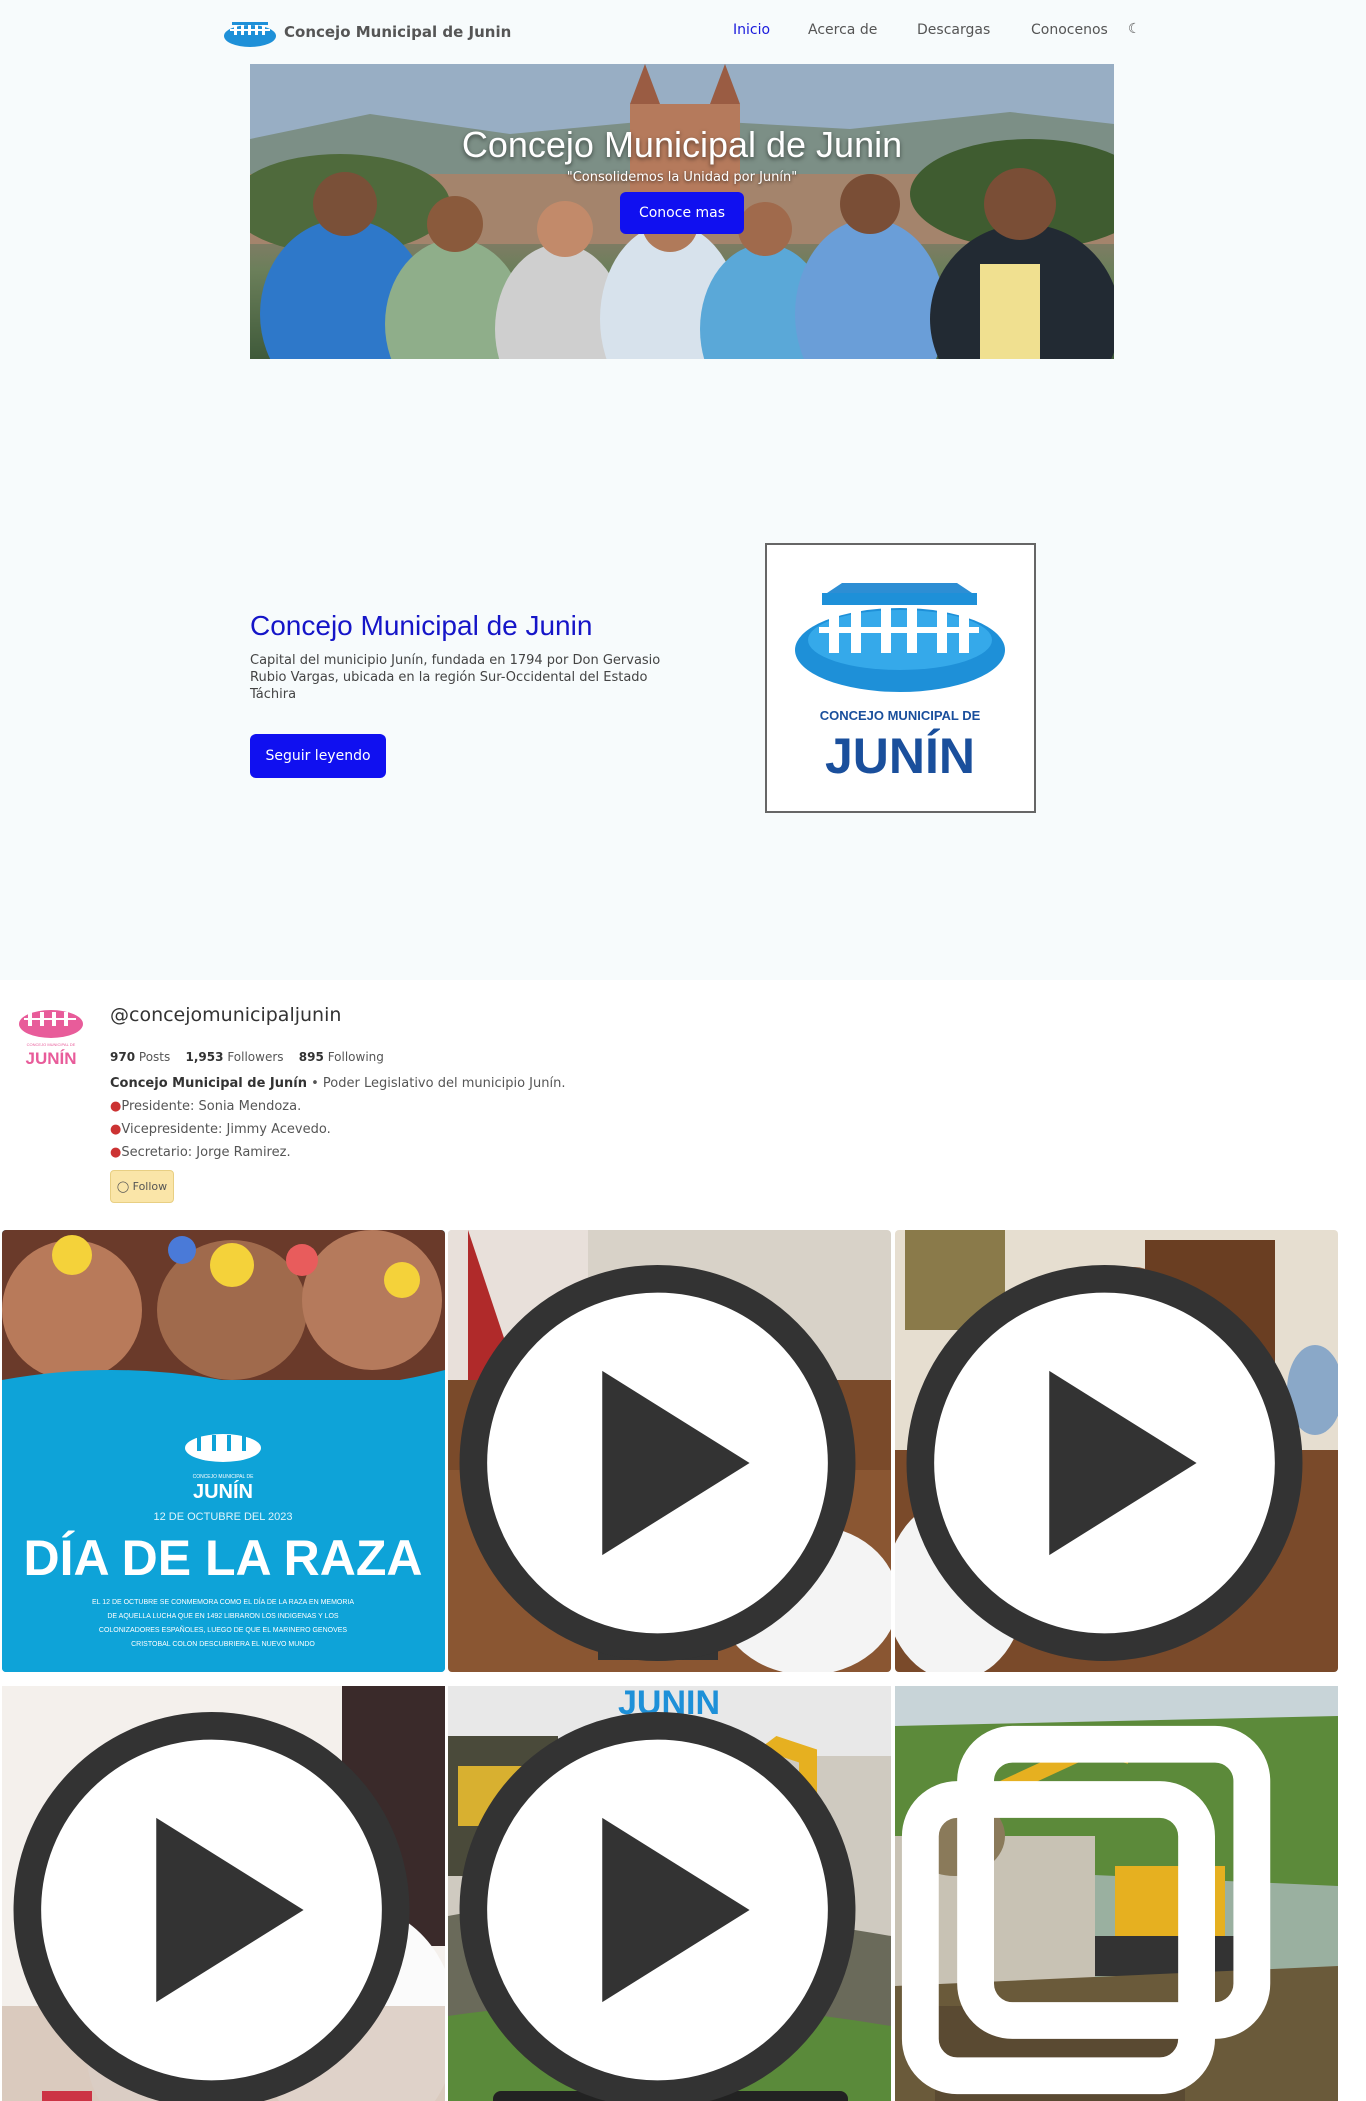 This screenshot has height=2101, width=1366. I want to click on hero-subtitle: "Consolidemos la Unidad por Junín", so click(682, 177).